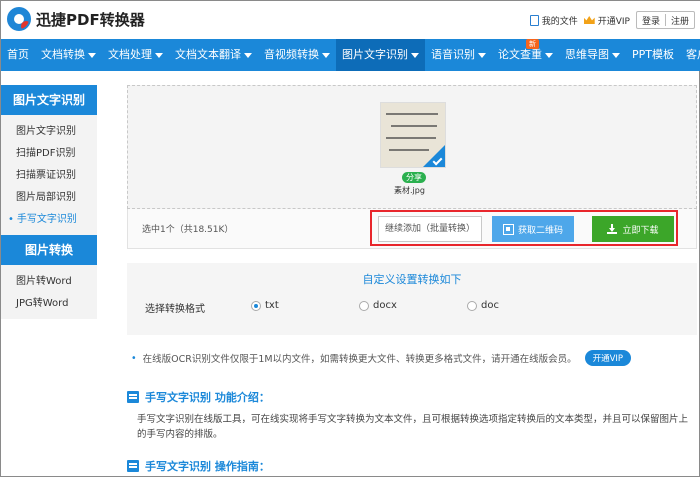  Describe the element at coordinates (350, 20) in the screenshot. I see `header: 迅捷PDF转换器 我的文件 开通VIP 登录 注册` at that location.